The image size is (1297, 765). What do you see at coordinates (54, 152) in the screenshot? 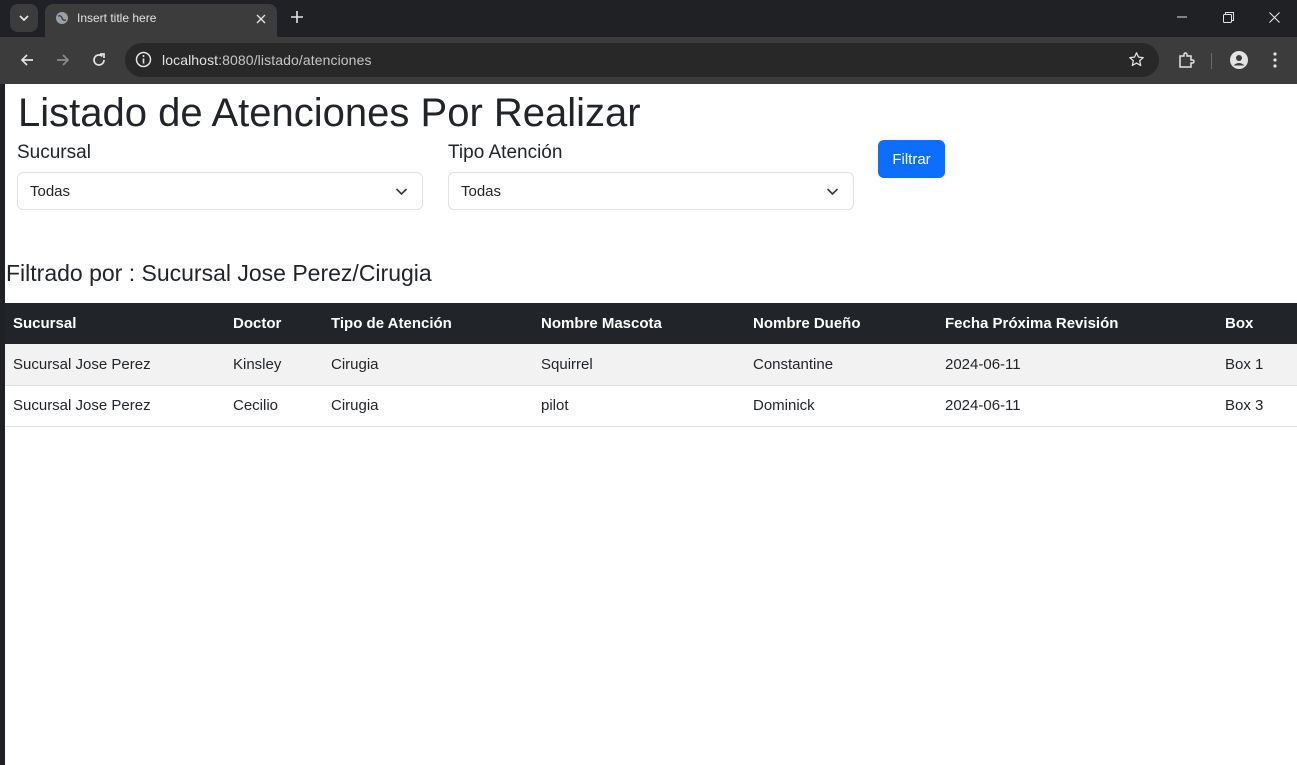
I see `sucursal-label: Sucursal` at bounding box center [54, 152].